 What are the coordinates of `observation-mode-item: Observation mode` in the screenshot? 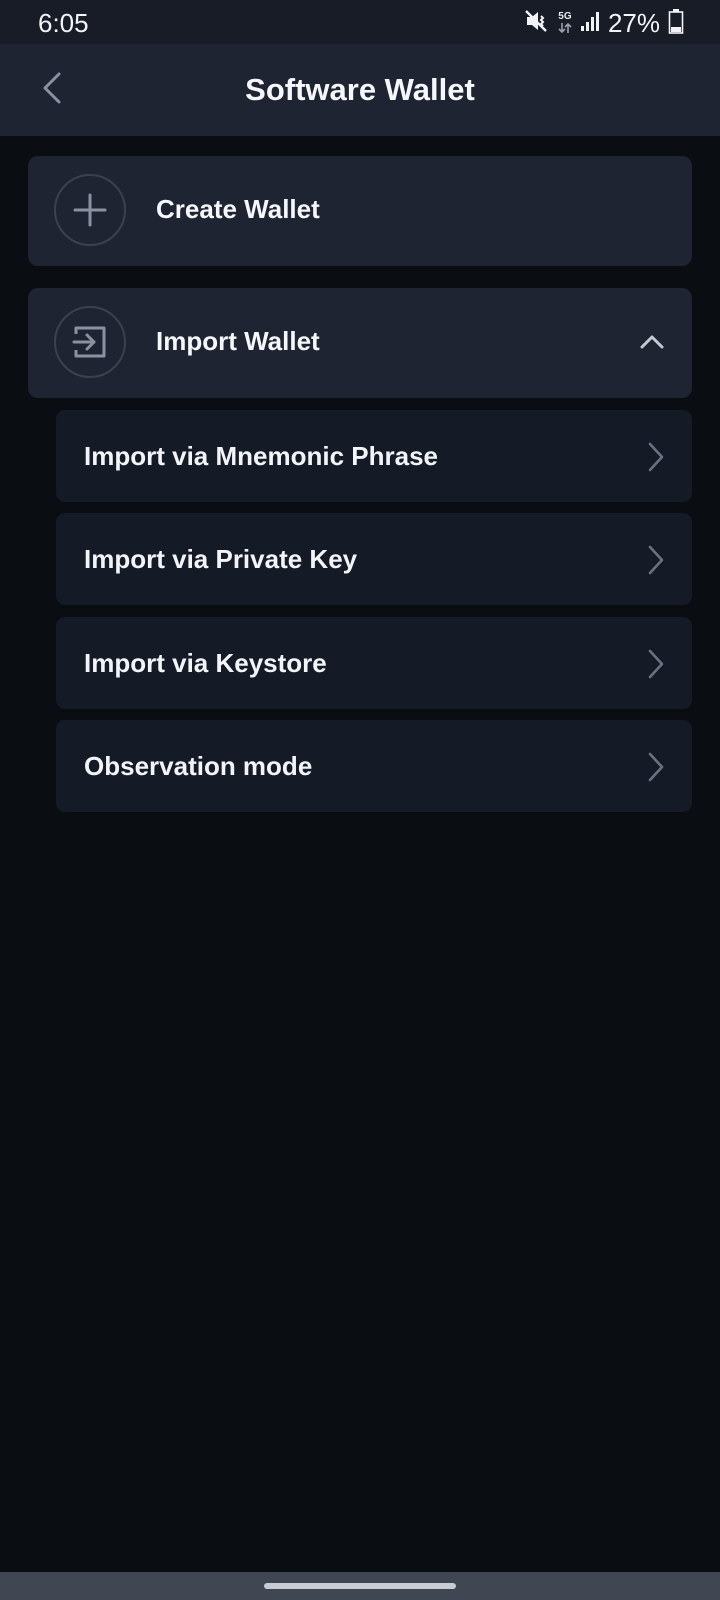 It's located at (374, 766).